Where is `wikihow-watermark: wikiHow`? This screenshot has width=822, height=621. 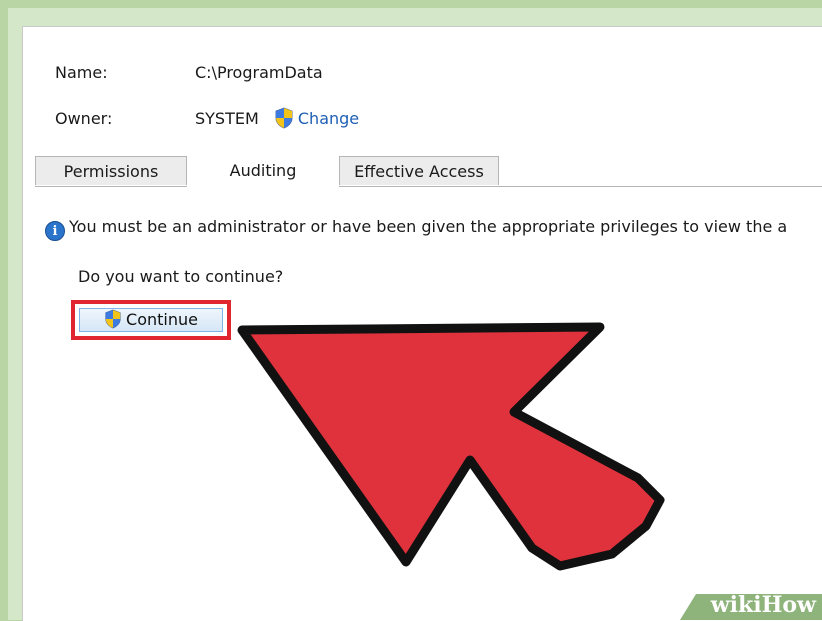 wikihow-watermark: wikiHow is located at coordinates (742, 603).